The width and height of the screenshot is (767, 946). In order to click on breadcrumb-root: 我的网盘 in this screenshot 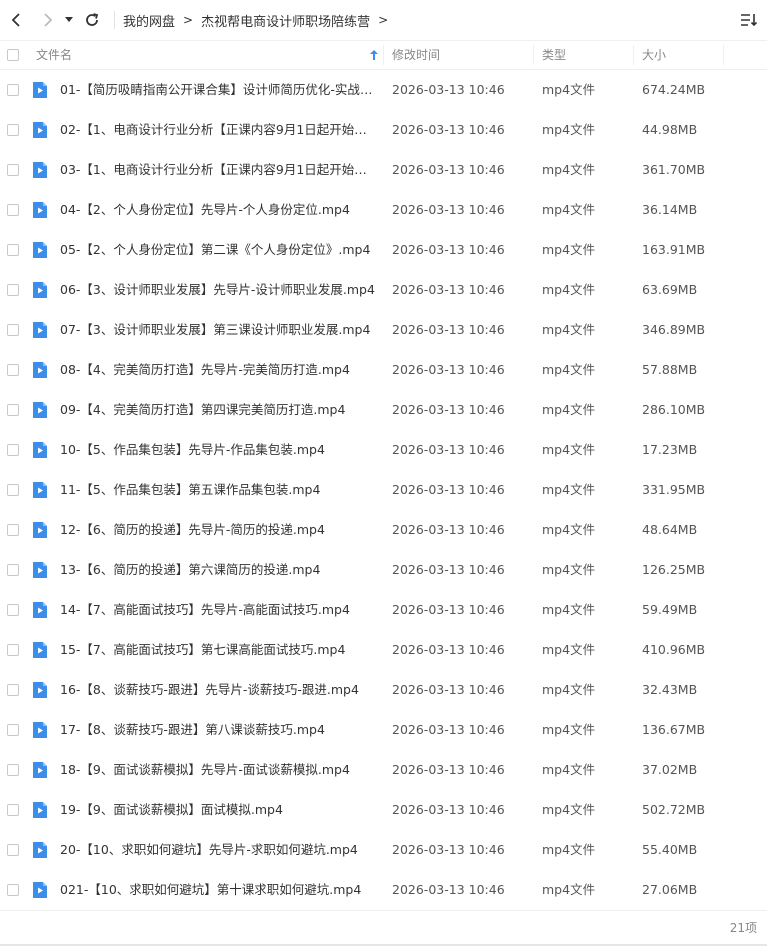, I will do `click(149, 20)`.